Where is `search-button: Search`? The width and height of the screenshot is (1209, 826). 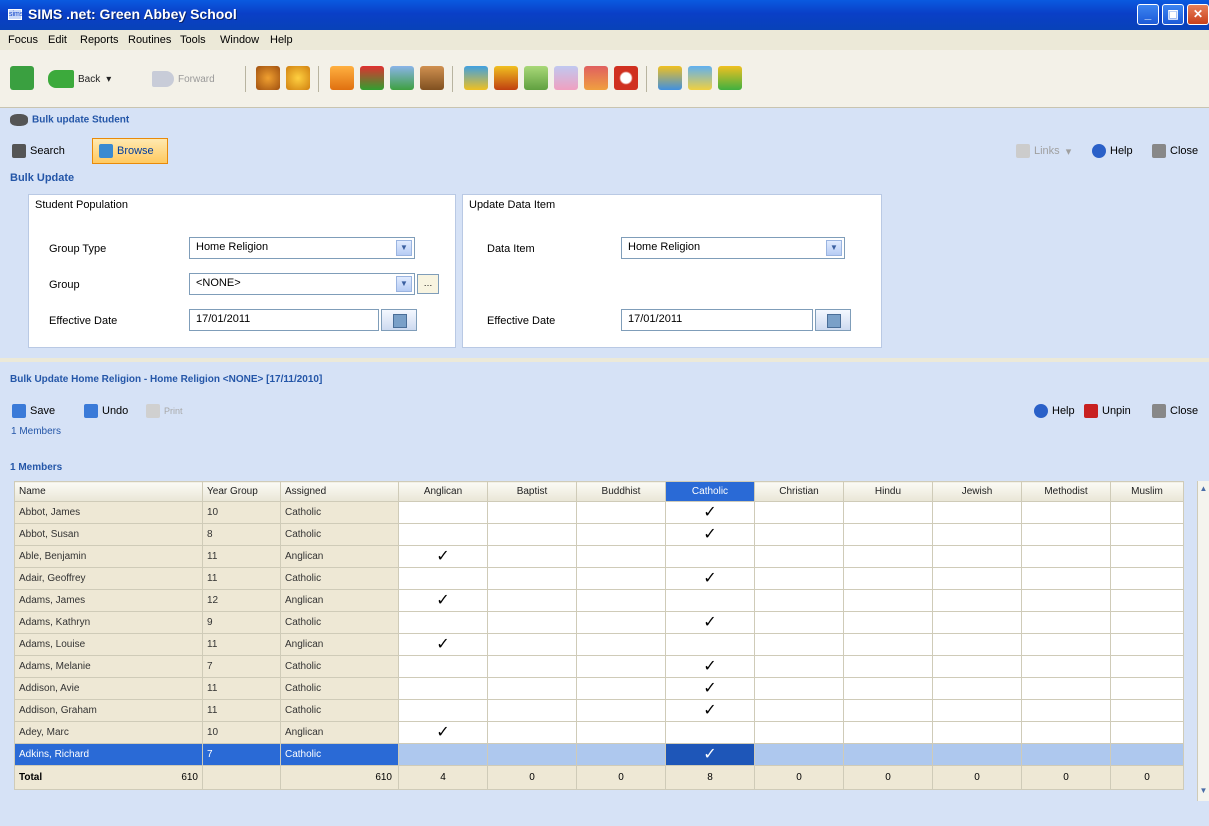 search-button: Search is located at coordinates (38, 151).